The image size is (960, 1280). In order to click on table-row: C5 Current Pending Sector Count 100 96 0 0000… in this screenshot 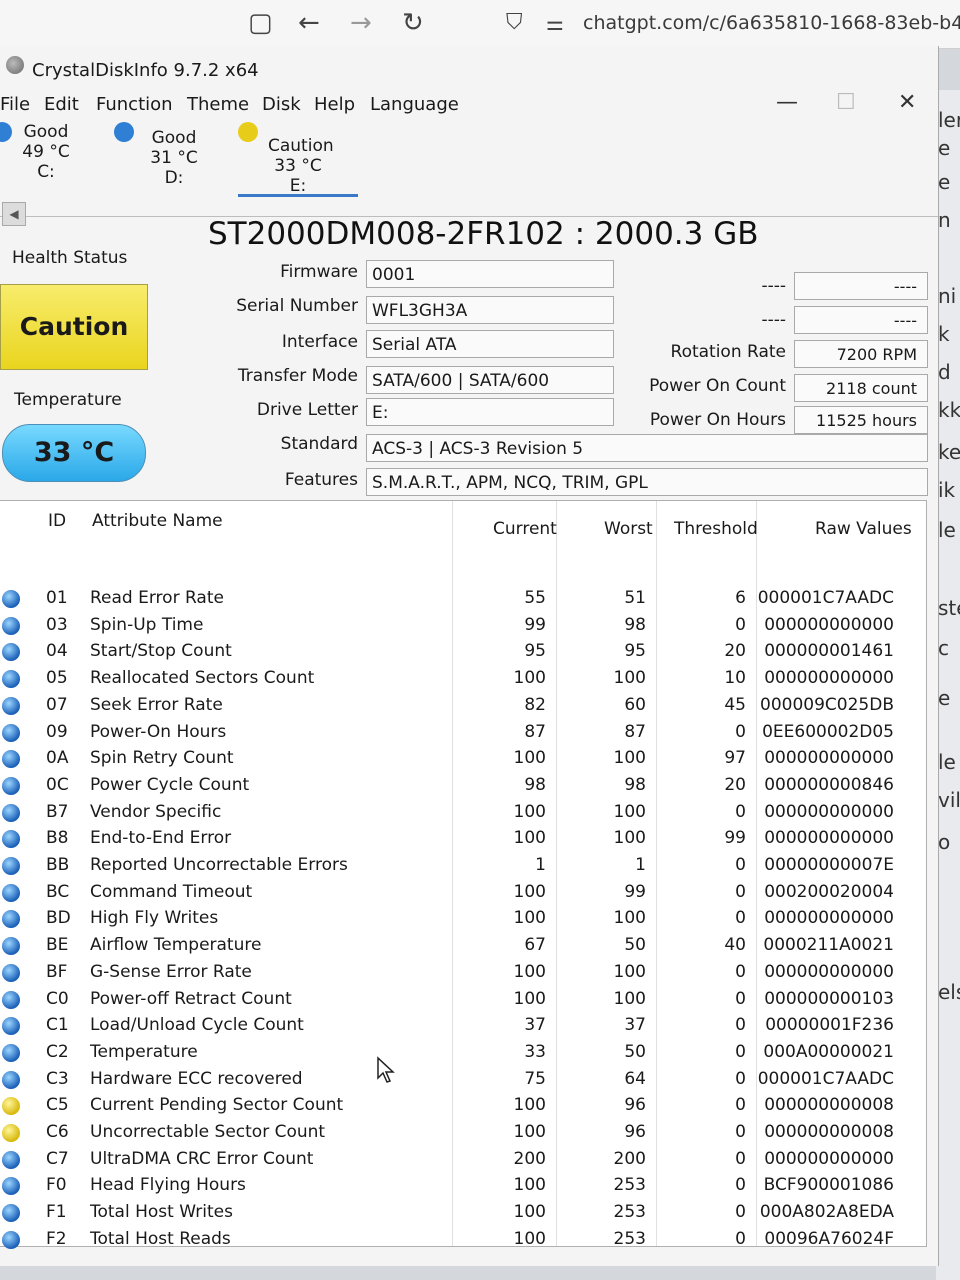, I will do `click(463, 1105)`.